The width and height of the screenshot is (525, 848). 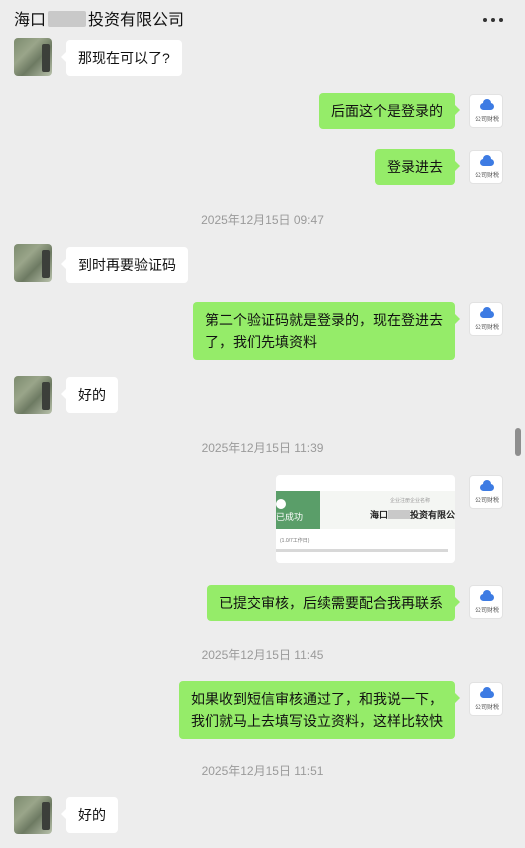 I want to click on image-message: 已成功 企业注册企业名称 海口 投资有限公司 (1.0/7工作日), so click(x=365, y=519).